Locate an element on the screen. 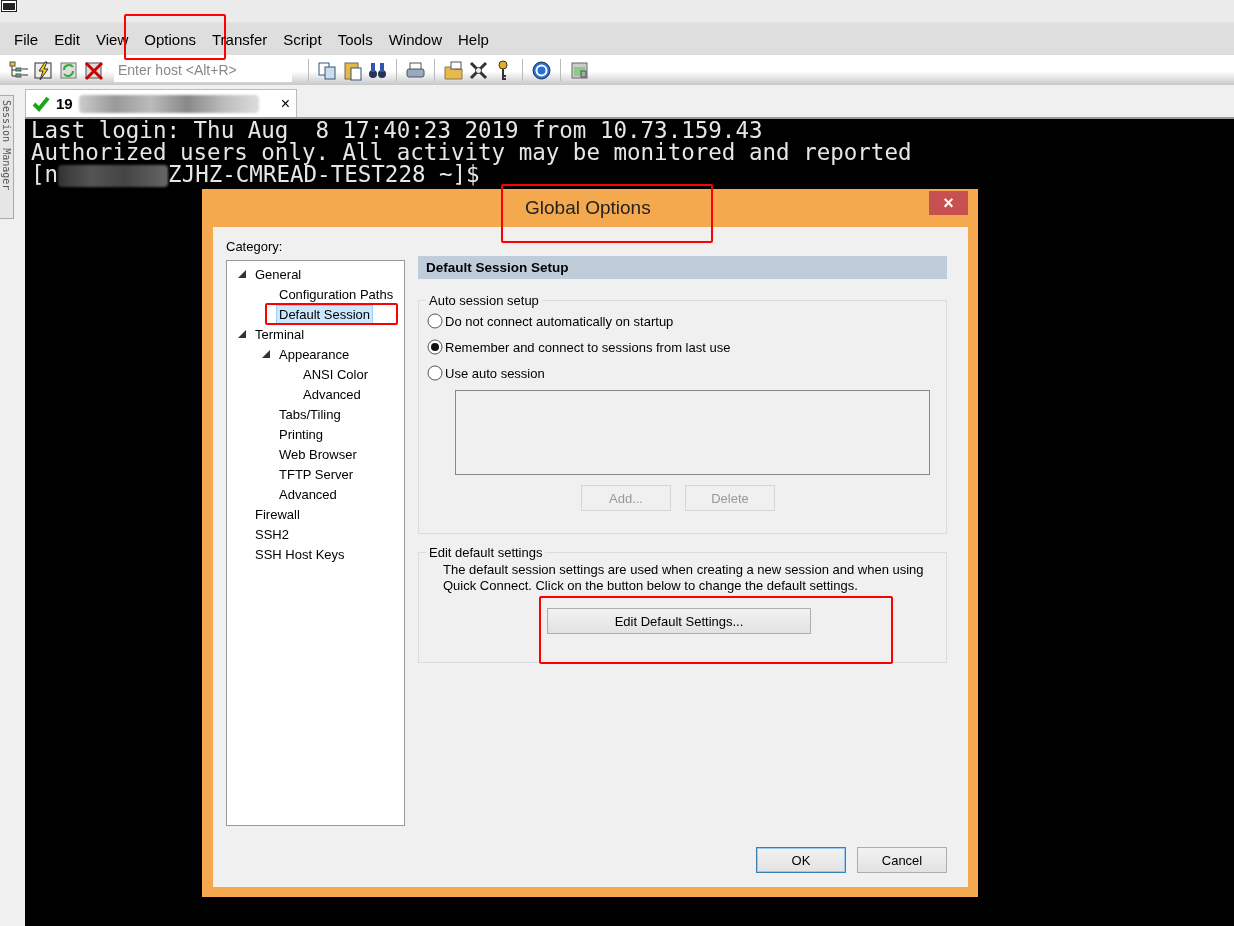 The image size is (1234, 926). help-icon is located at coordinates (541, 70).